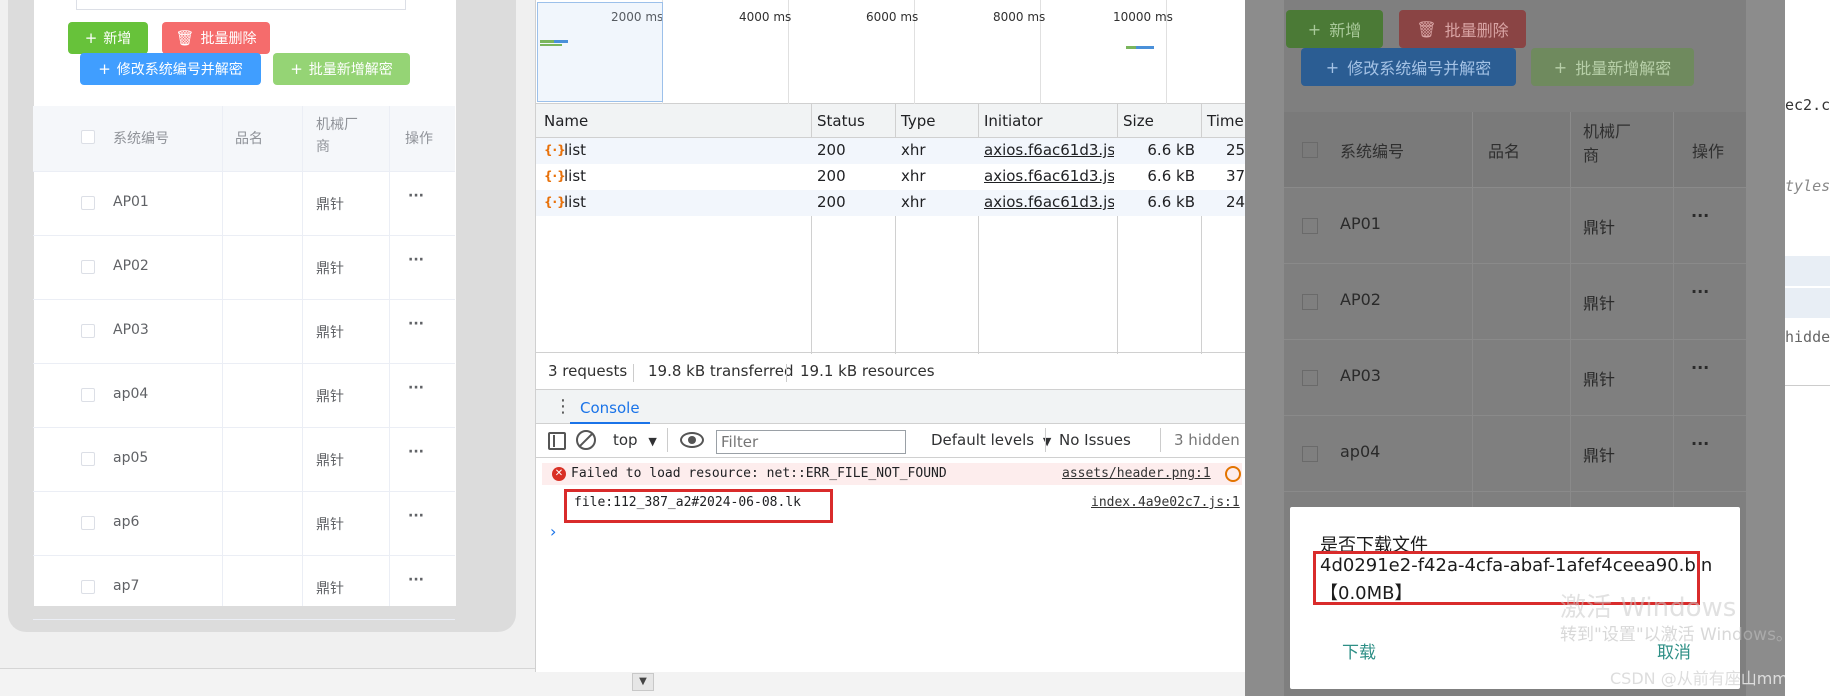 The image size is (1830, 696). Describe the element at coordinates (1225, 121) in the screenshot. I see `col-time: Time` at that location.